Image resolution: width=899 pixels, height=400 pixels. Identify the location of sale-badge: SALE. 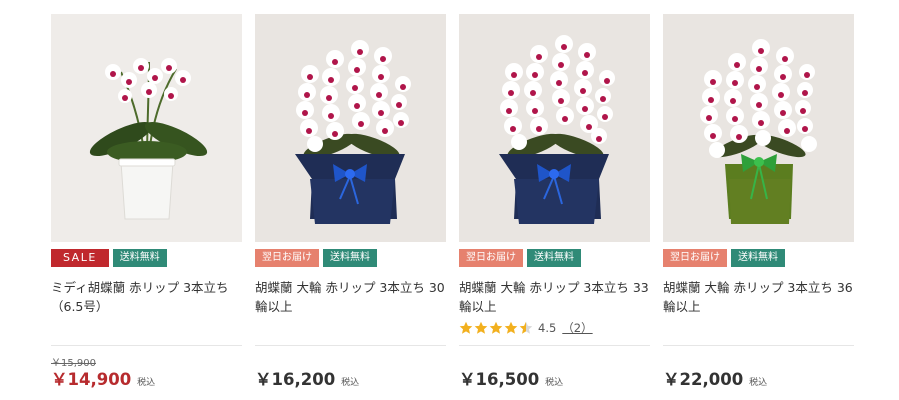
(80, 258).